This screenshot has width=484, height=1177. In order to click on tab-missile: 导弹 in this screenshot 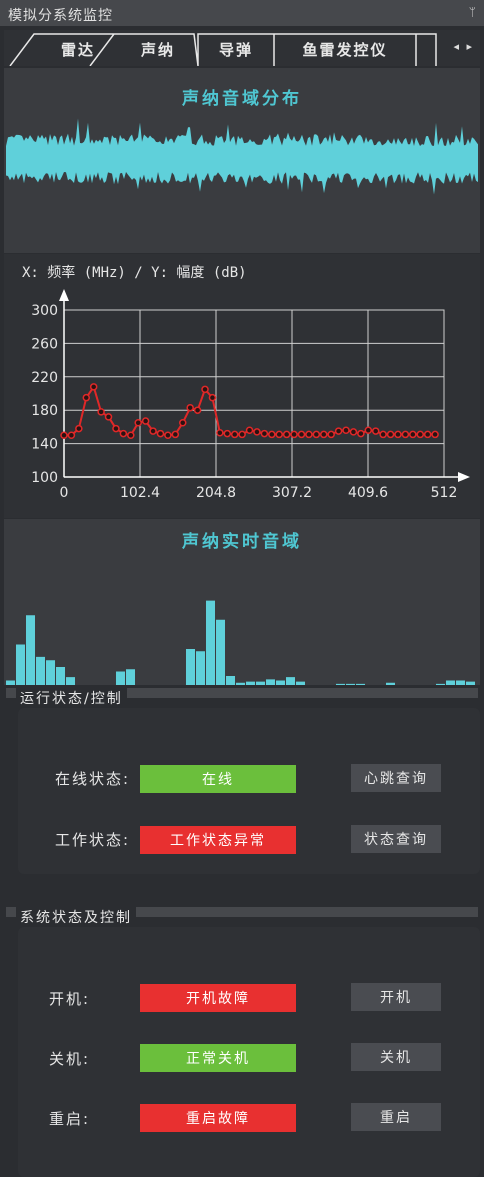, I will do `click(236, 49)`.